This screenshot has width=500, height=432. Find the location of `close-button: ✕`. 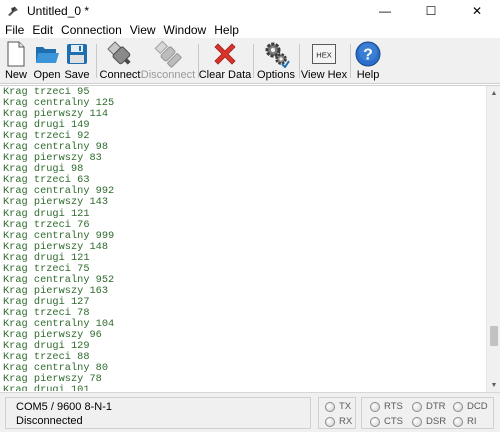

close-button: ✕ is located at coordinates (477, 11).